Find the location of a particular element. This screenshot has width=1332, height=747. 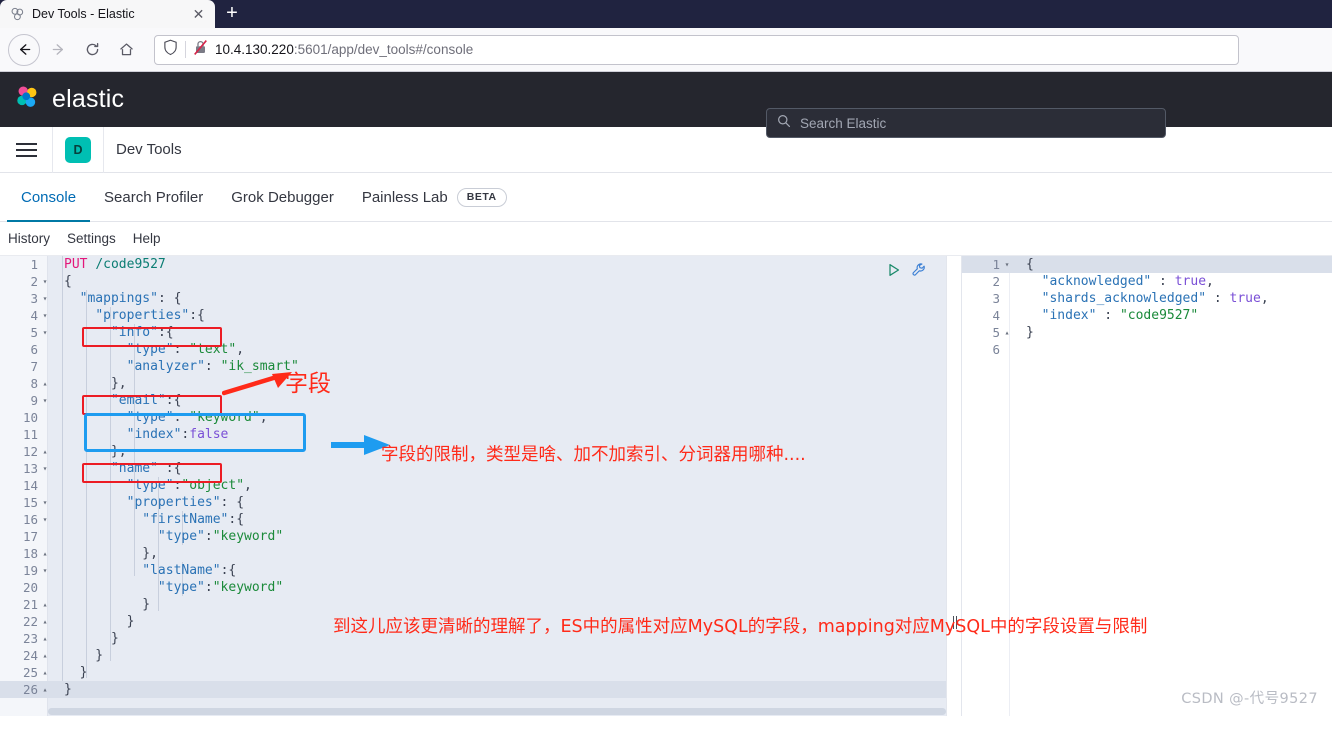

response-line: 1 ▾ { is located at coordinates (1147, 264).